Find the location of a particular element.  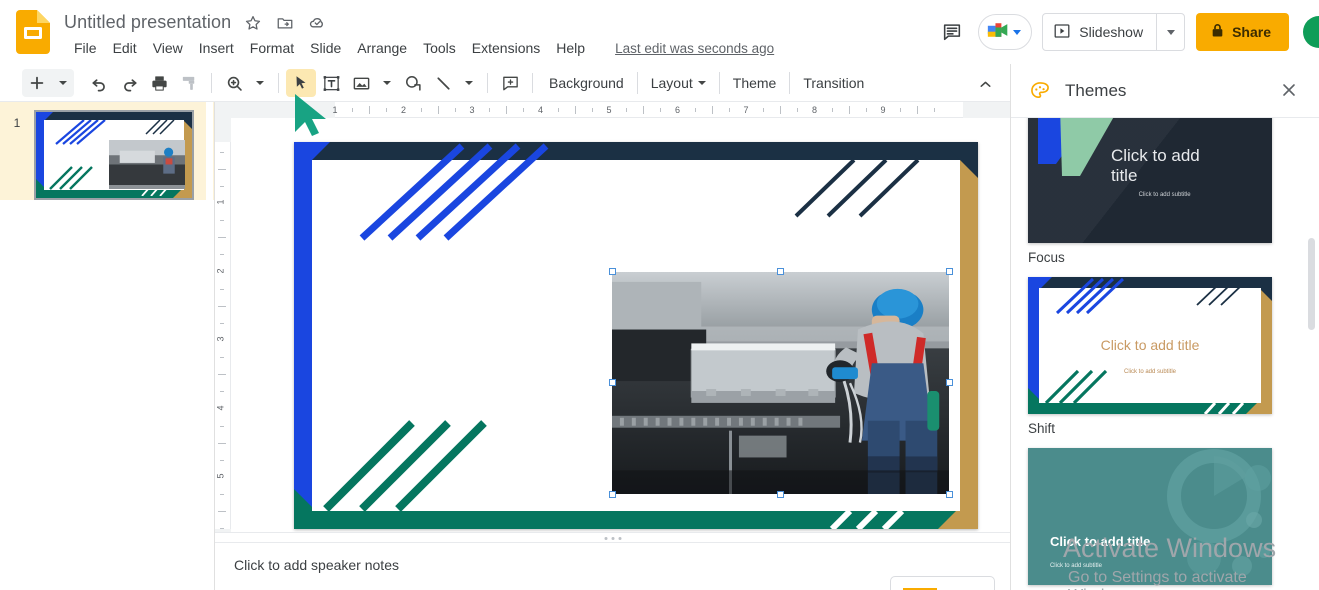

palette-icon is located at coordinates (1040, 91).